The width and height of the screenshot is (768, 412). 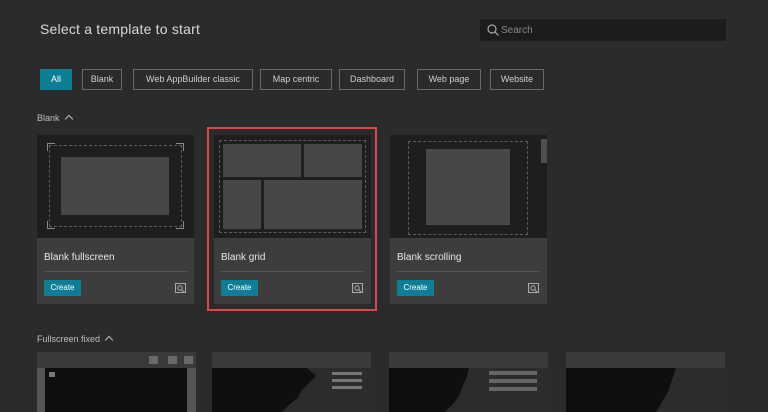 I want to click on section-label: Fullscreen fixed, so click(x=69, y=339).